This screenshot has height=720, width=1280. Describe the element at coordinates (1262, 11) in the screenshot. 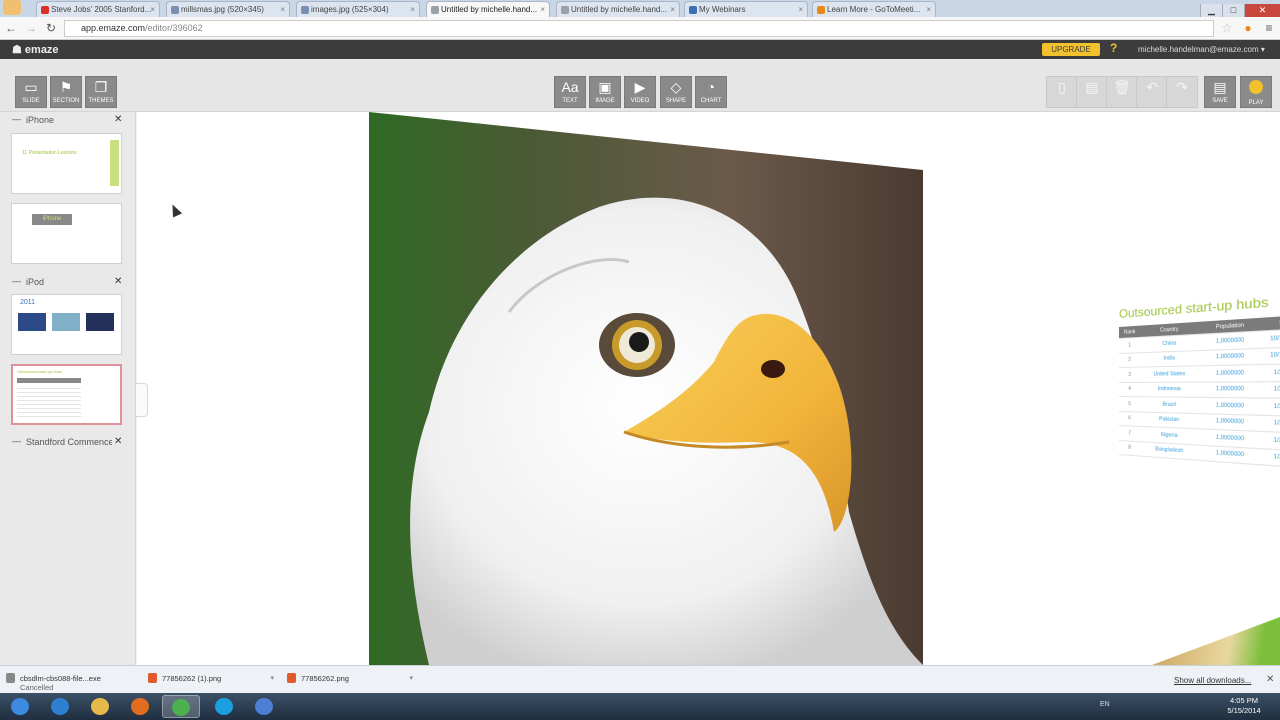

I see `close-window-button: ✕` at that location.